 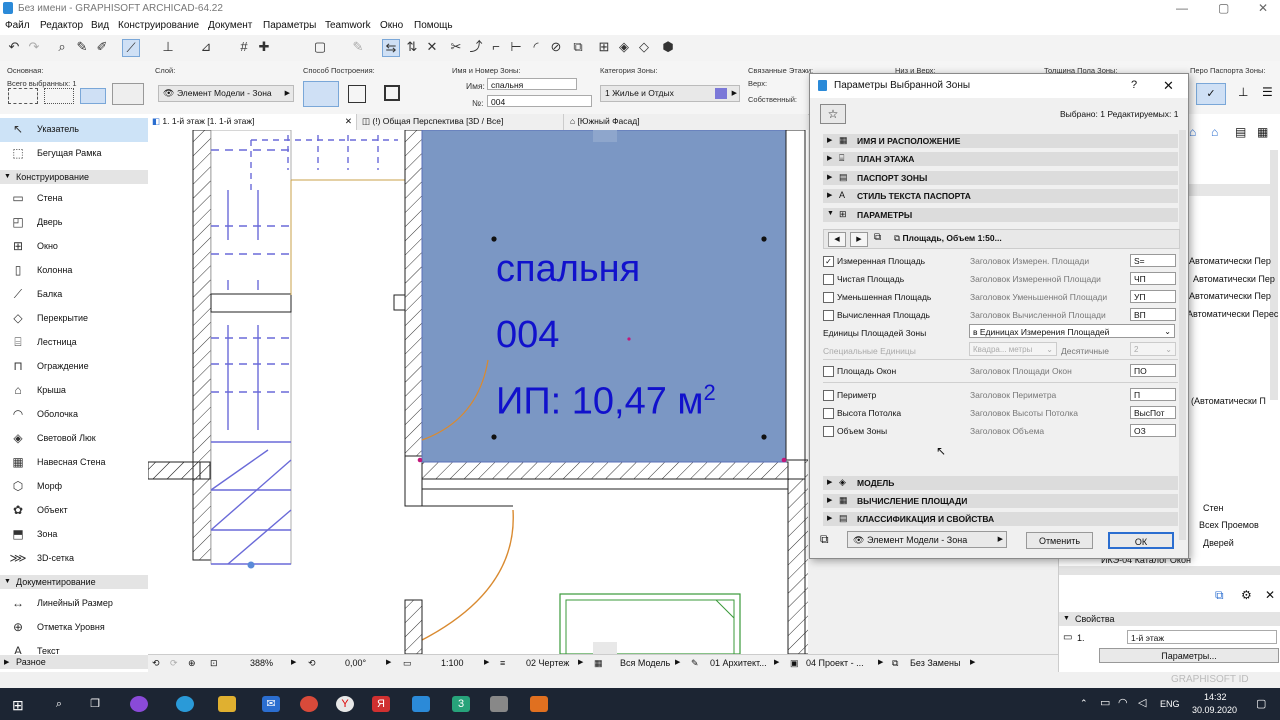 I want to click on zone-name-input: спальня, so click(x=532, y=84).